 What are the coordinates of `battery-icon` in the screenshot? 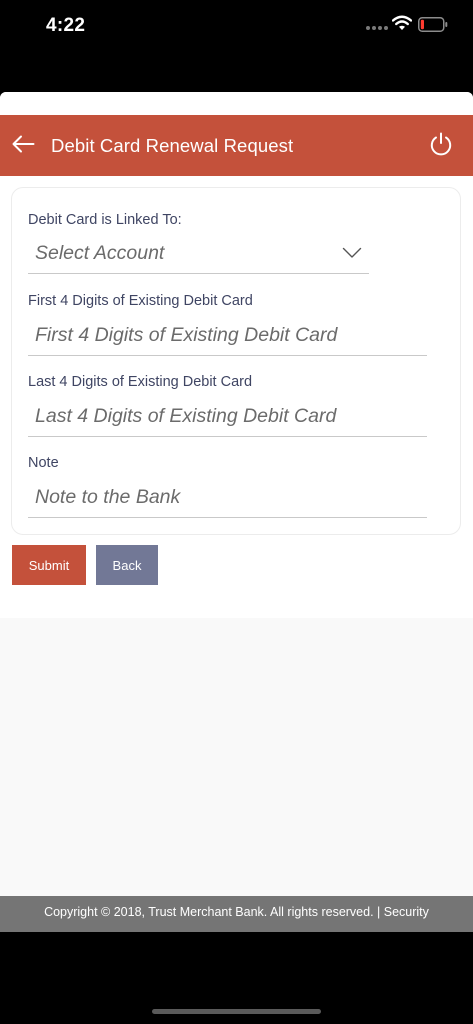 It's located at (433, 24).